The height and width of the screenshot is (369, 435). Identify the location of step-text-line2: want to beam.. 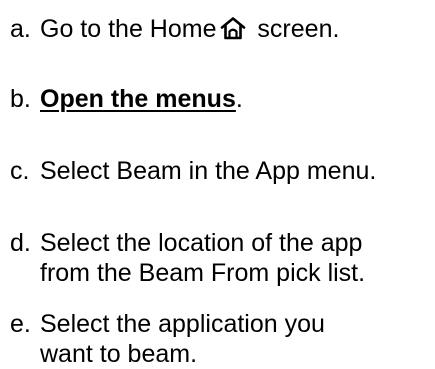
(119, 354).